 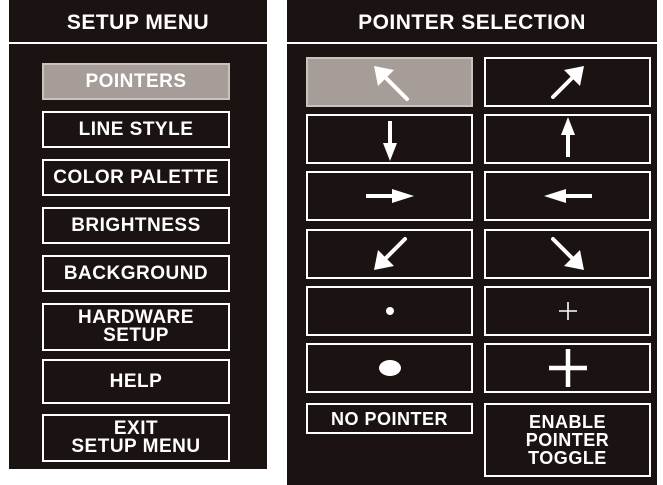 What do you see at coordinates (567, 440) in the screenshot?
I see `enable-pointer-toggle-button: ENABLE POINTER TOGGLE` at bounding box center [567, 440].